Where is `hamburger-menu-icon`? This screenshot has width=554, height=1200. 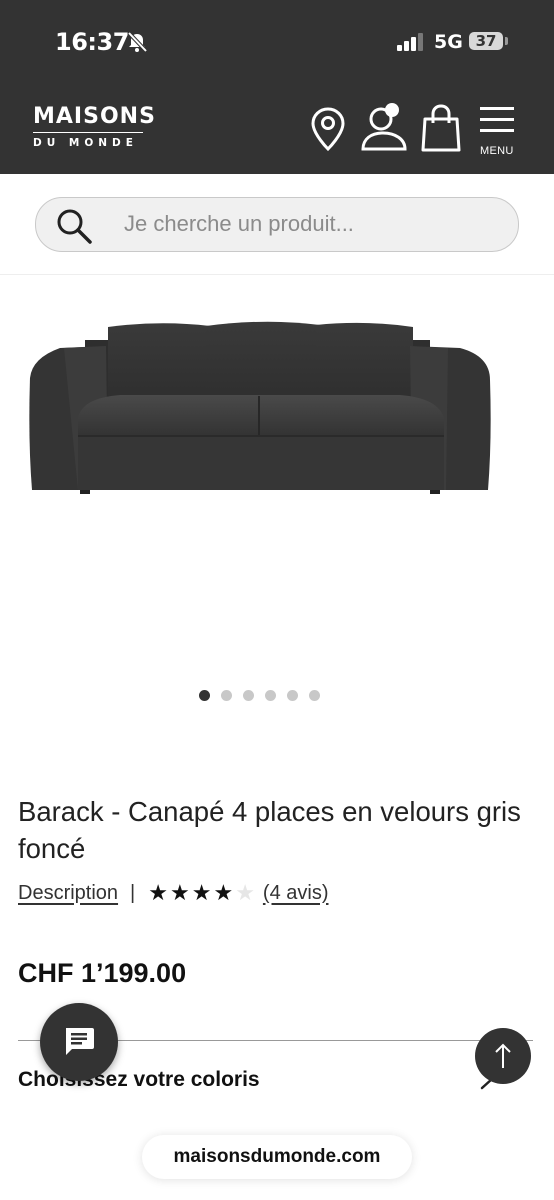 hamburger-menu-icon is located at coordinates (497, 120).